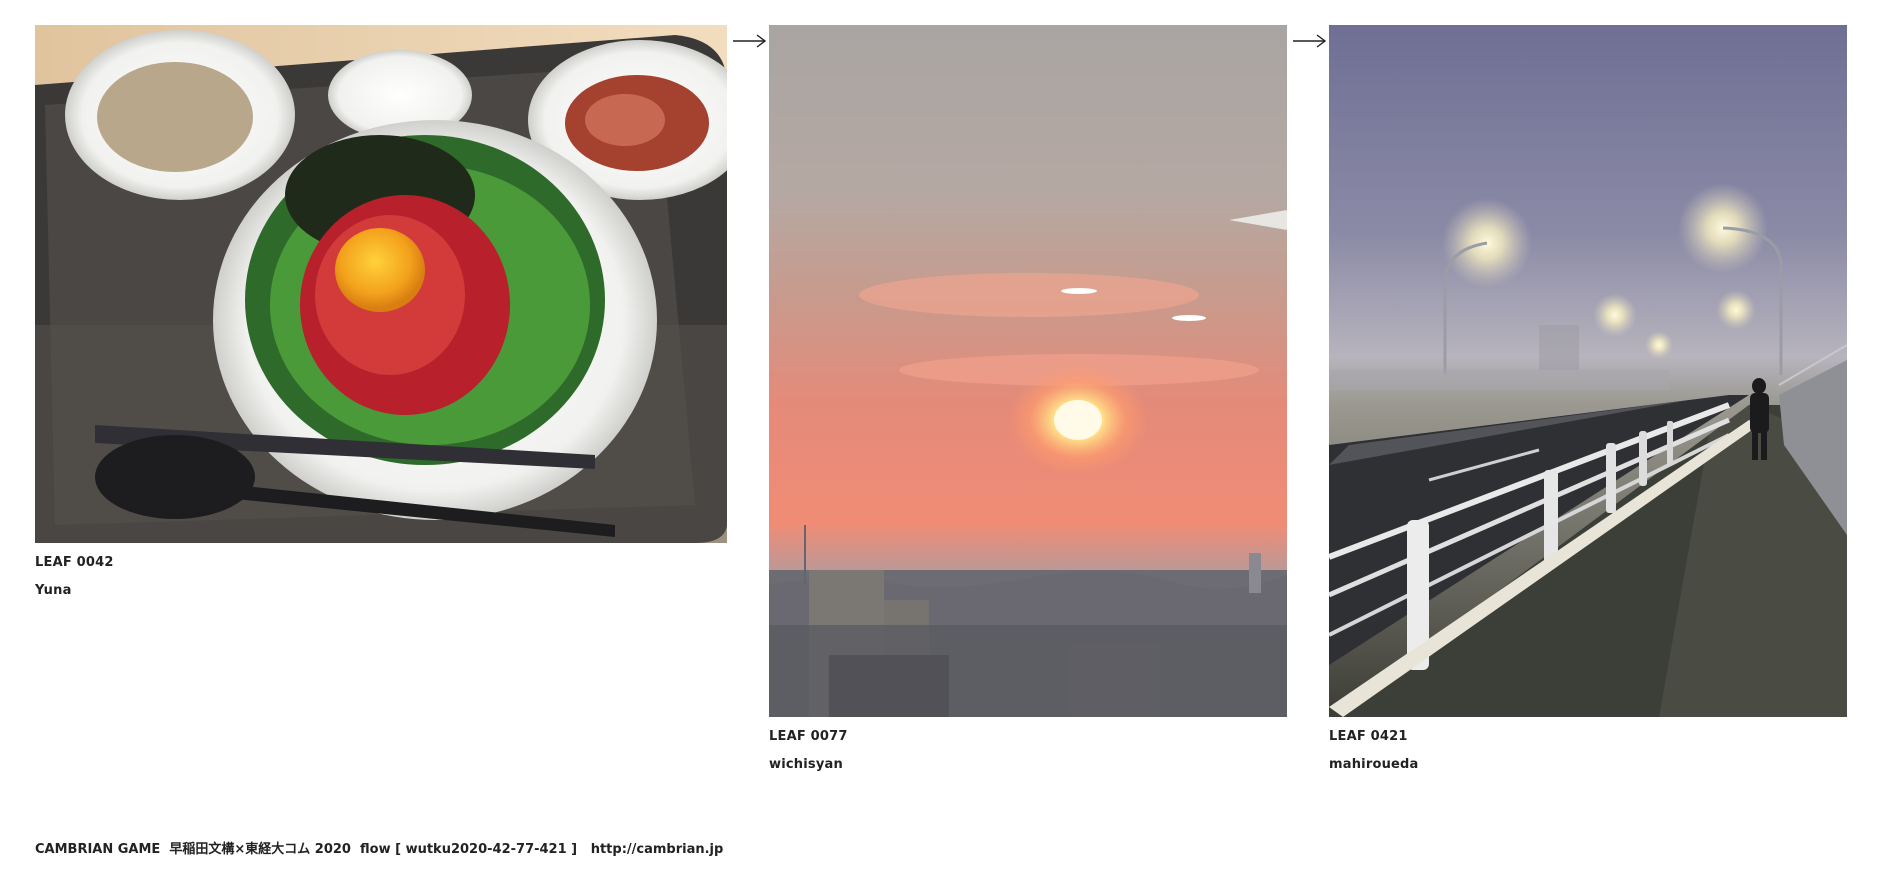 The width and height of the screenshot is (1883, 872). I want to click on leaf-id: LEAF 0042, so click(74, 562).